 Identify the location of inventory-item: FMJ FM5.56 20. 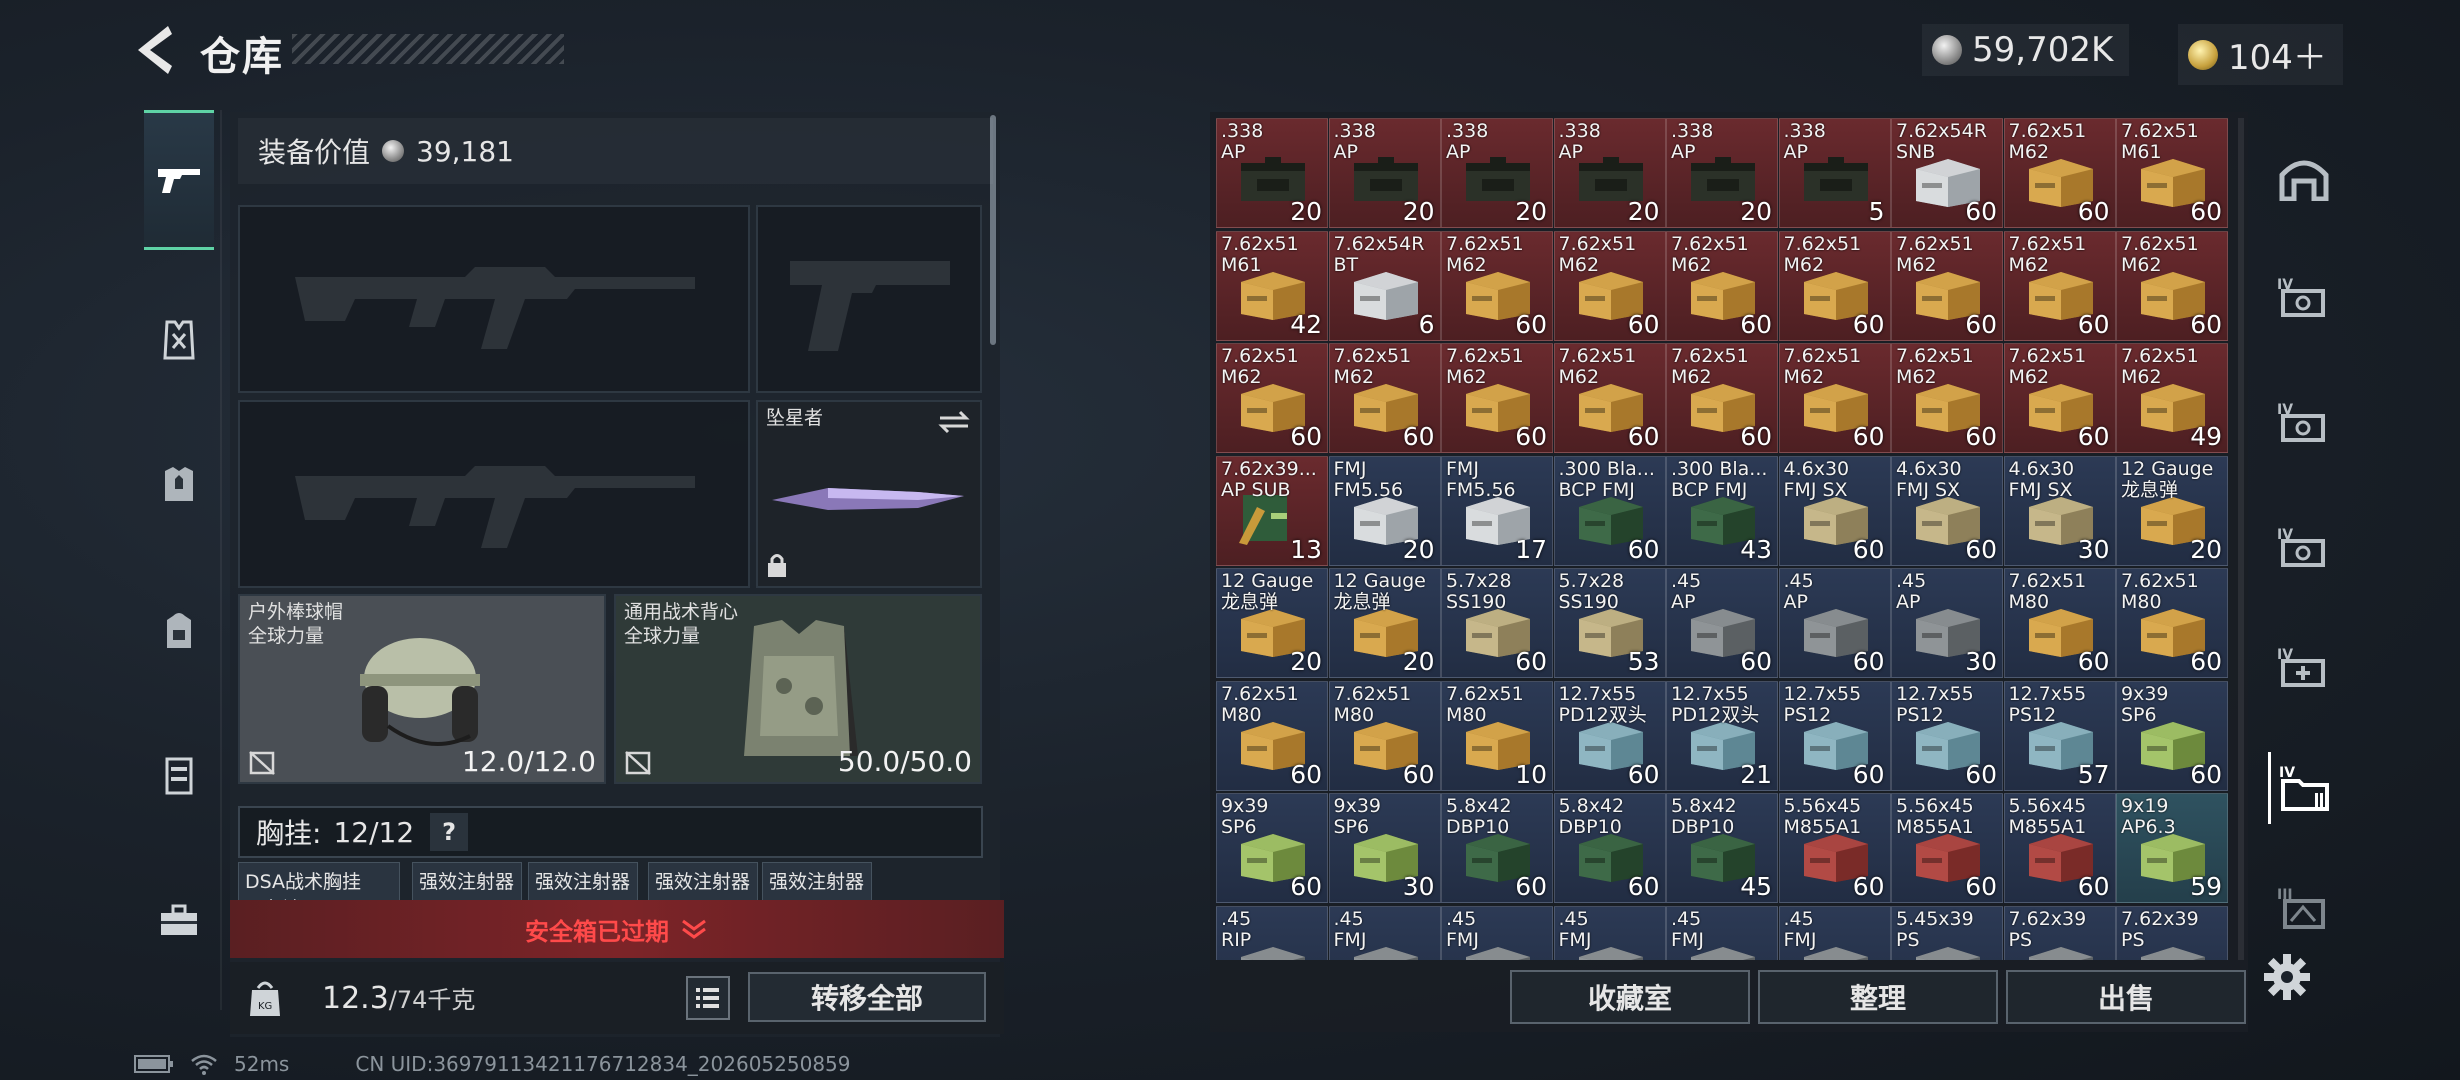
(1384, 510).